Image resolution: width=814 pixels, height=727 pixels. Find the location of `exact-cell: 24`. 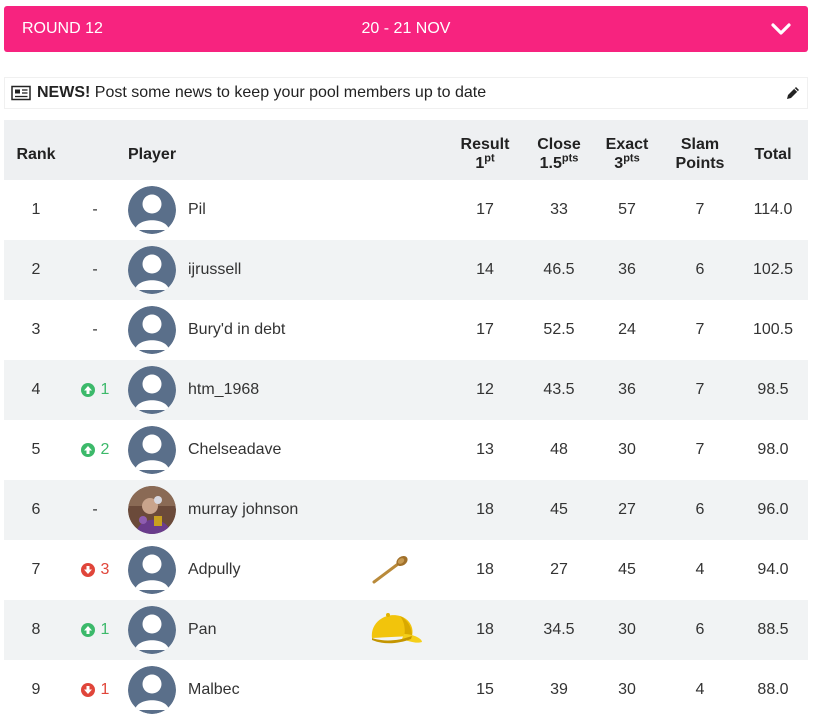

exact-cell: 24 is located at coordinates (627, 329).